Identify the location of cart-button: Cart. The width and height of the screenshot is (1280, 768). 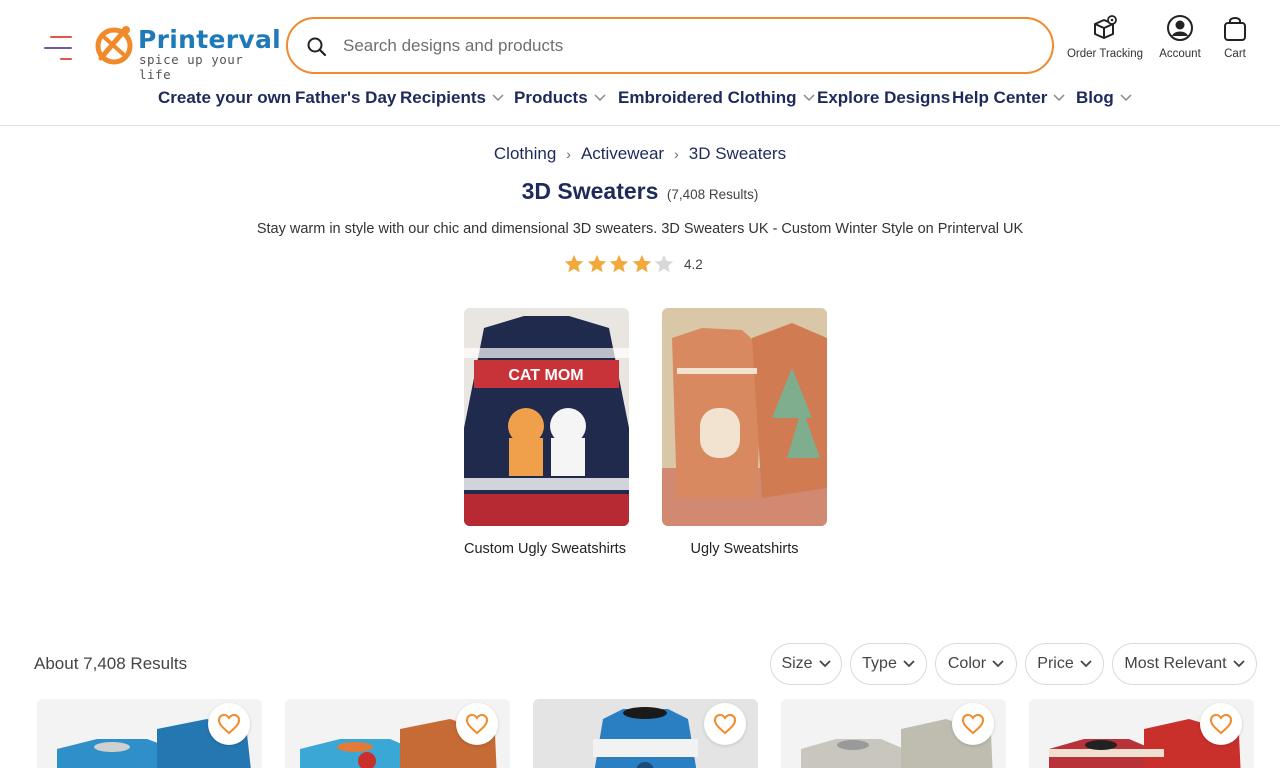
(1235, 37).